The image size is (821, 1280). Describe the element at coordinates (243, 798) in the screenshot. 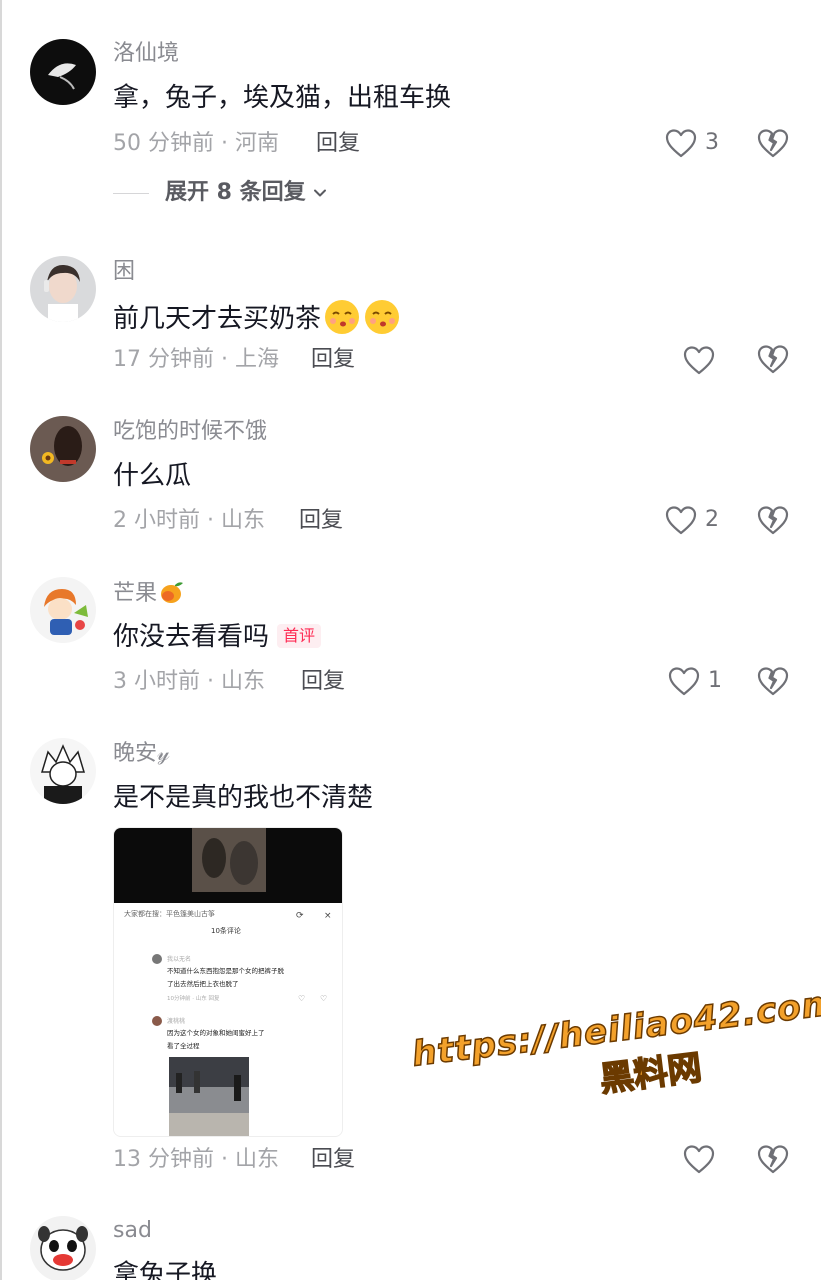

I see `comment-text: 是不是真的我也不清楚` at that location.